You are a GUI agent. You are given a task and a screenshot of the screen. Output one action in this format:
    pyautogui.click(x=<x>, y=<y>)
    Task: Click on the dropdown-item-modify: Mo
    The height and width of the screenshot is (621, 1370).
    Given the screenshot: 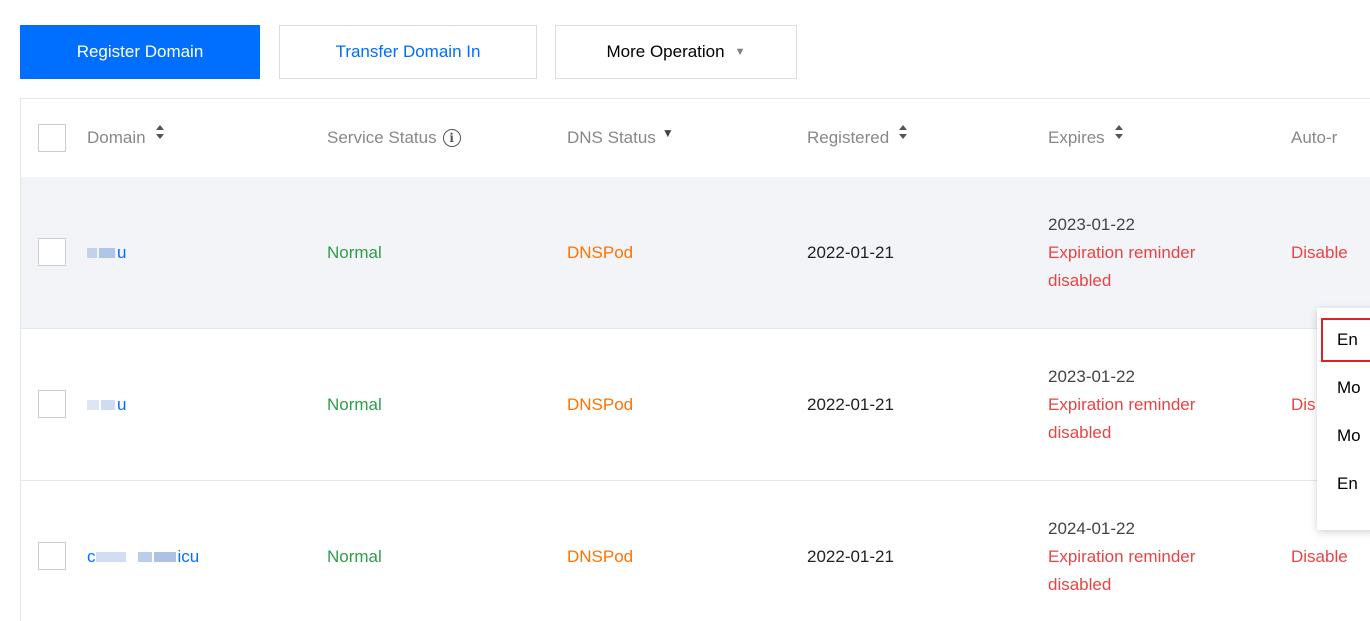 What is the action you would take?
    pyautogui.click(x=1344, y=388)
    